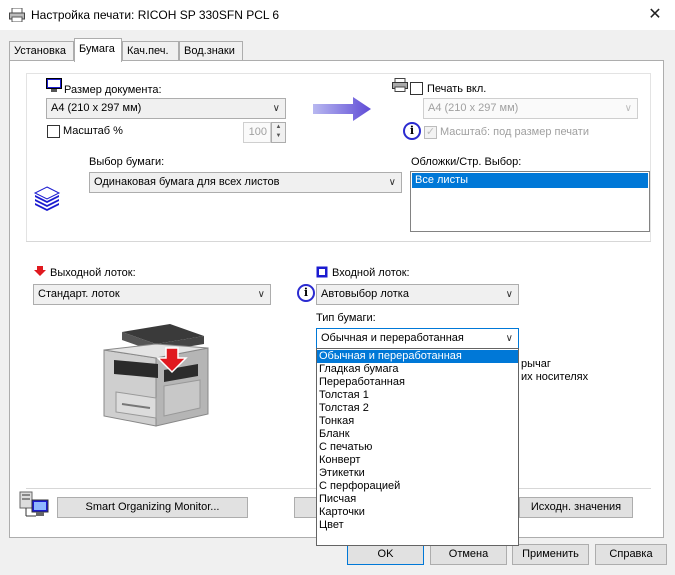 The height and width of the screenshot is (575, 675). What do you see at coordinates (466, 162) in the screenshot?
I see `covers-label: Обложки/Стр. Выбор:` at bounding box center [466, 162].